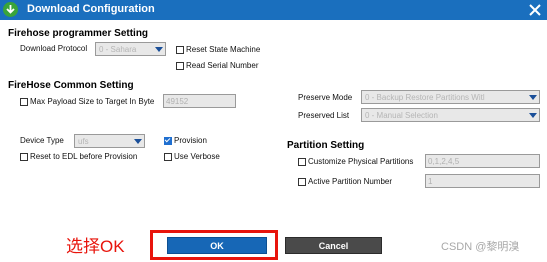 The height and width of the screenshot is (262, 547). I want to click on download-arrow-icon, so click(10, 9).